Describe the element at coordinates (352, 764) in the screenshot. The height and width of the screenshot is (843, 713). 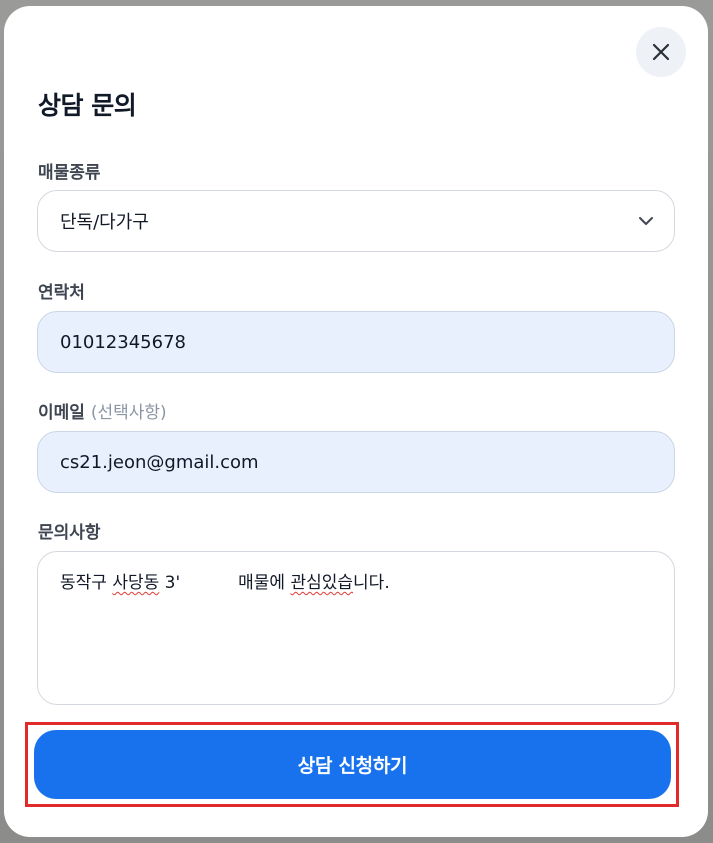
I see `submit-consultation-button: 상담 신청하기` at that location.